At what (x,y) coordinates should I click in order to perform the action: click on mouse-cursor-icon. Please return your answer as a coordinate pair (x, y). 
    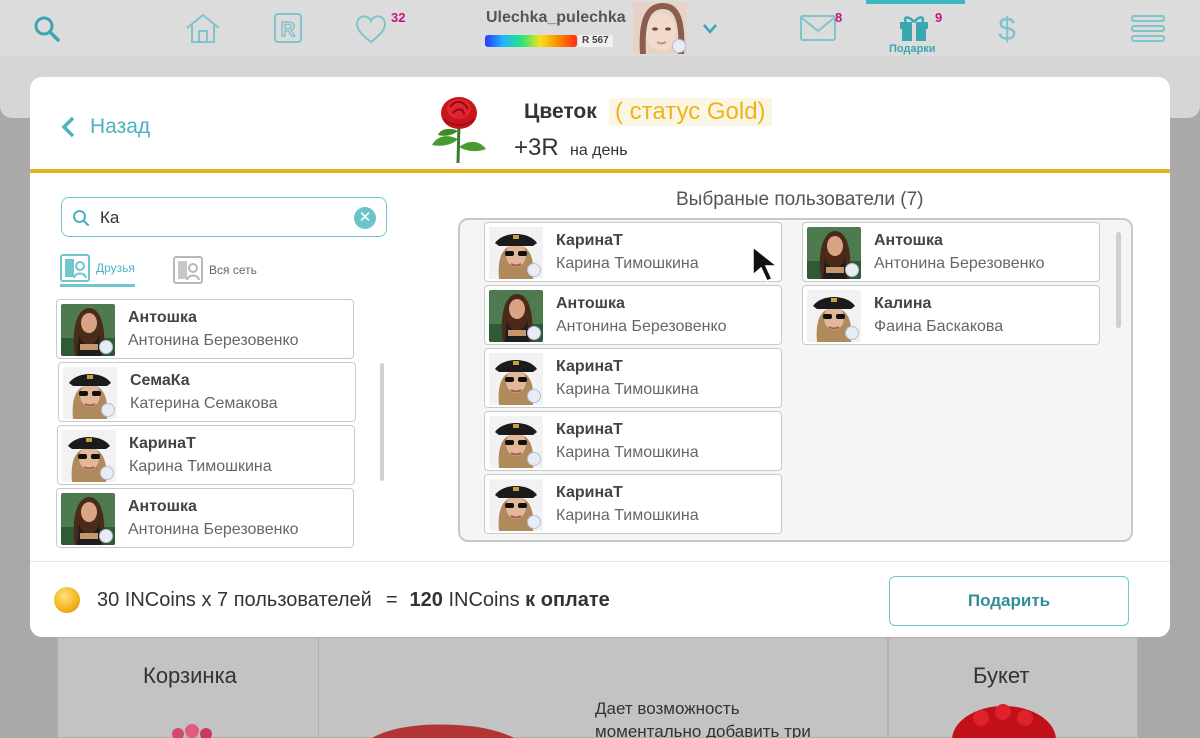
    Looking at the image, I should click on (766, 263).